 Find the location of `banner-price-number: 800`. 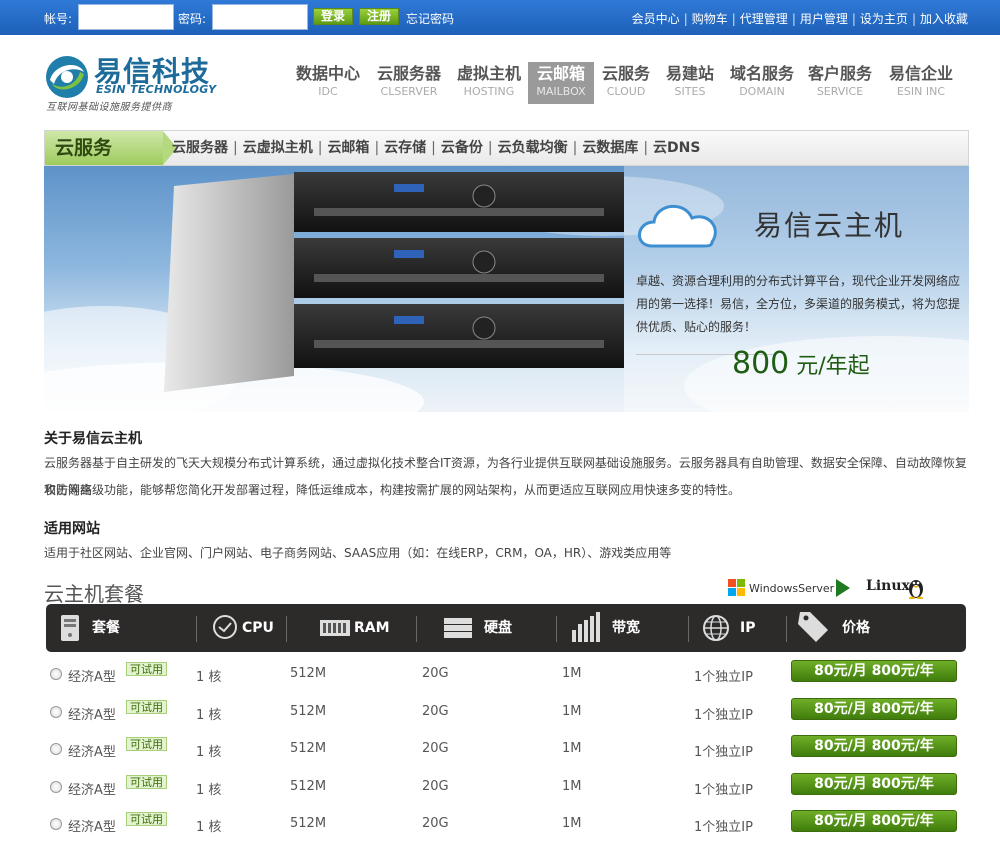

banner-price-number: 800 is located at coordinates (761, 363).